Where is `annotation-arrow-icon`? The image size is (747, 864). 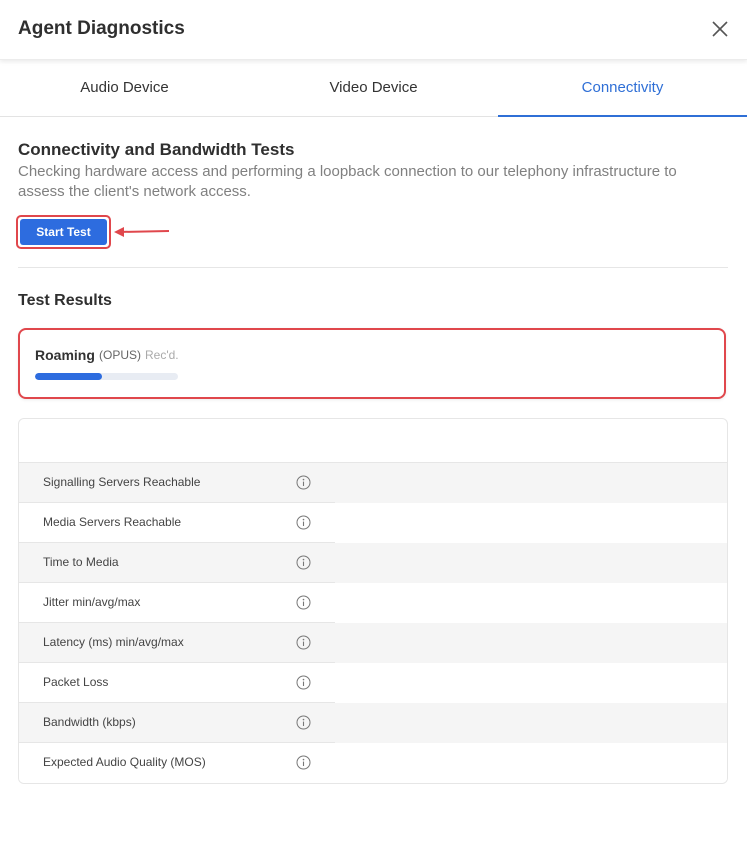 annotation-arrow-icon is located at coordinates (142, 232).